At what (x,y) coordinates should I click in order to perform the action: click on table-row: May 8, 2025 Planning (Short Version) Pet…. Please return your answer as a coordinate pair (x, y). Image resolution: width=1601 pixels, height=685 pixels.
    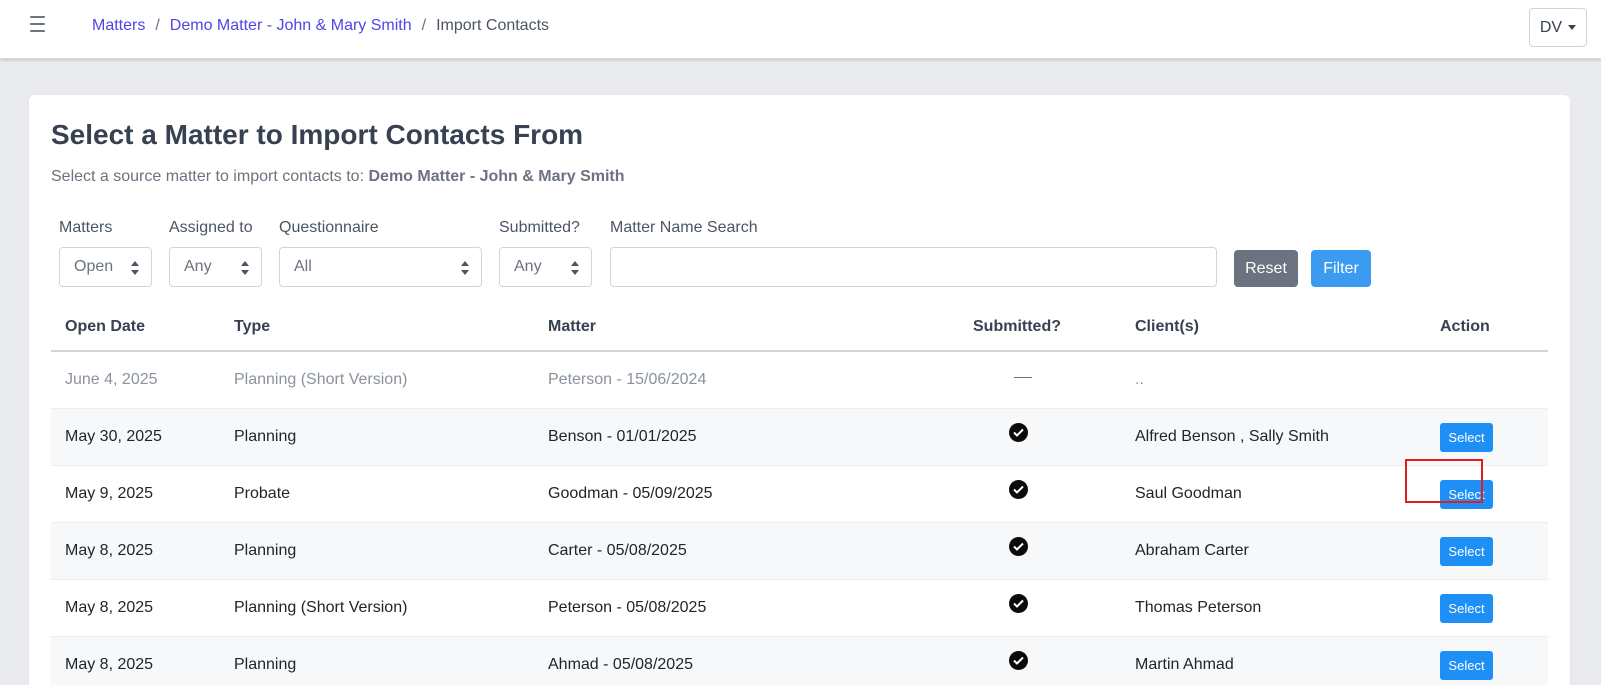
    Looking at the image, I should click on (799, 608).